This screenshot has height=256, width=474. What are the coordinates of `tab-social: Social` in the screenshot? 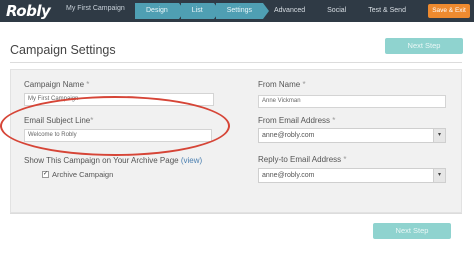 It's located at (336, 11).